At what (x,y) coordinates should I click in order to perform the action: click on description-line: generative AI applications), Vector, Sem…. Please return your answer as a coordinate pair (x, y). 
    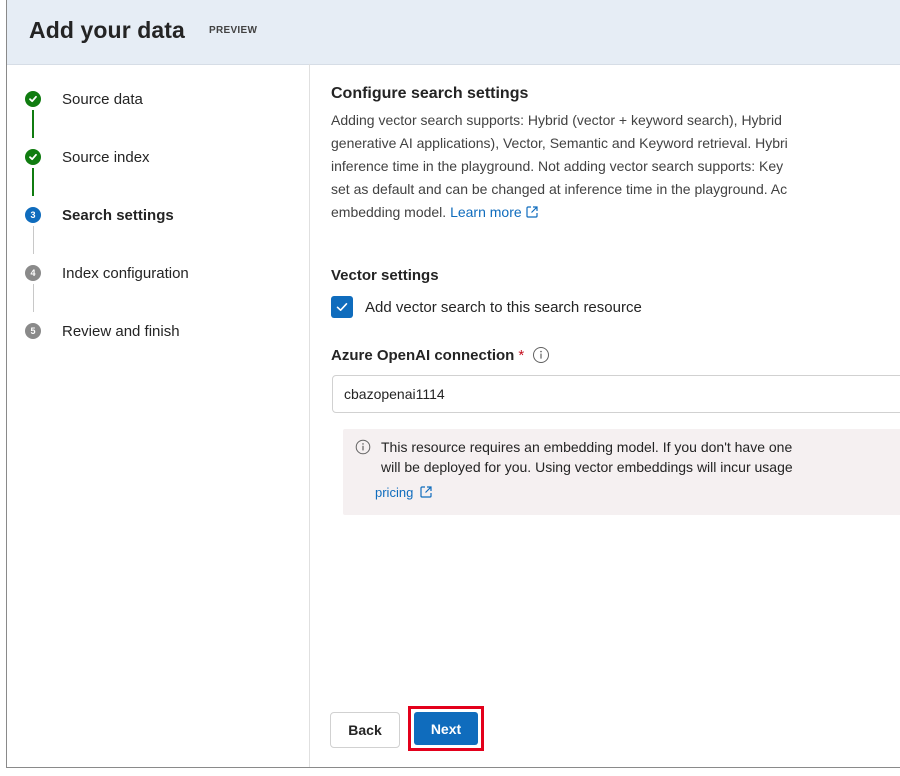
    Looking at the image, I should click on (559, 143).